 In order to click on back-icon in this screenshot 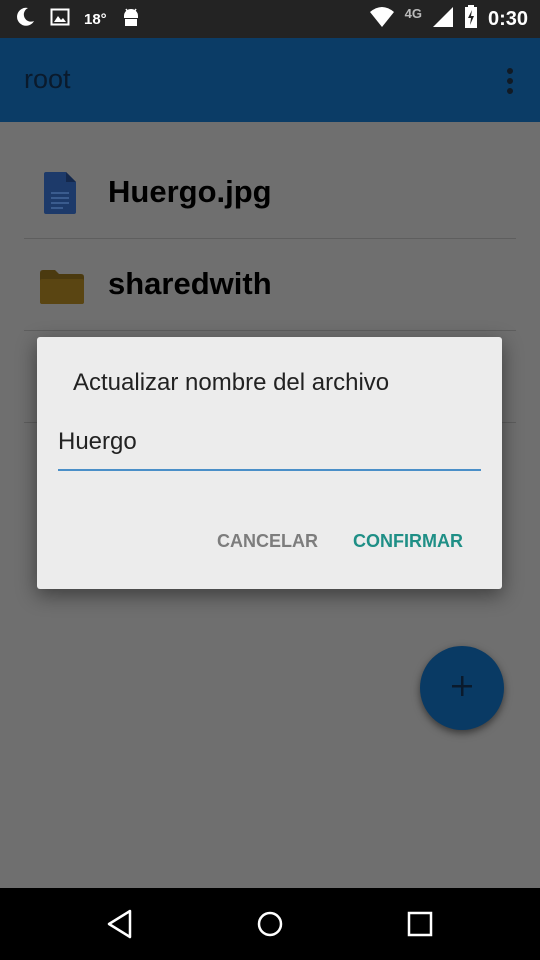, I will do `click(120, 924)`.